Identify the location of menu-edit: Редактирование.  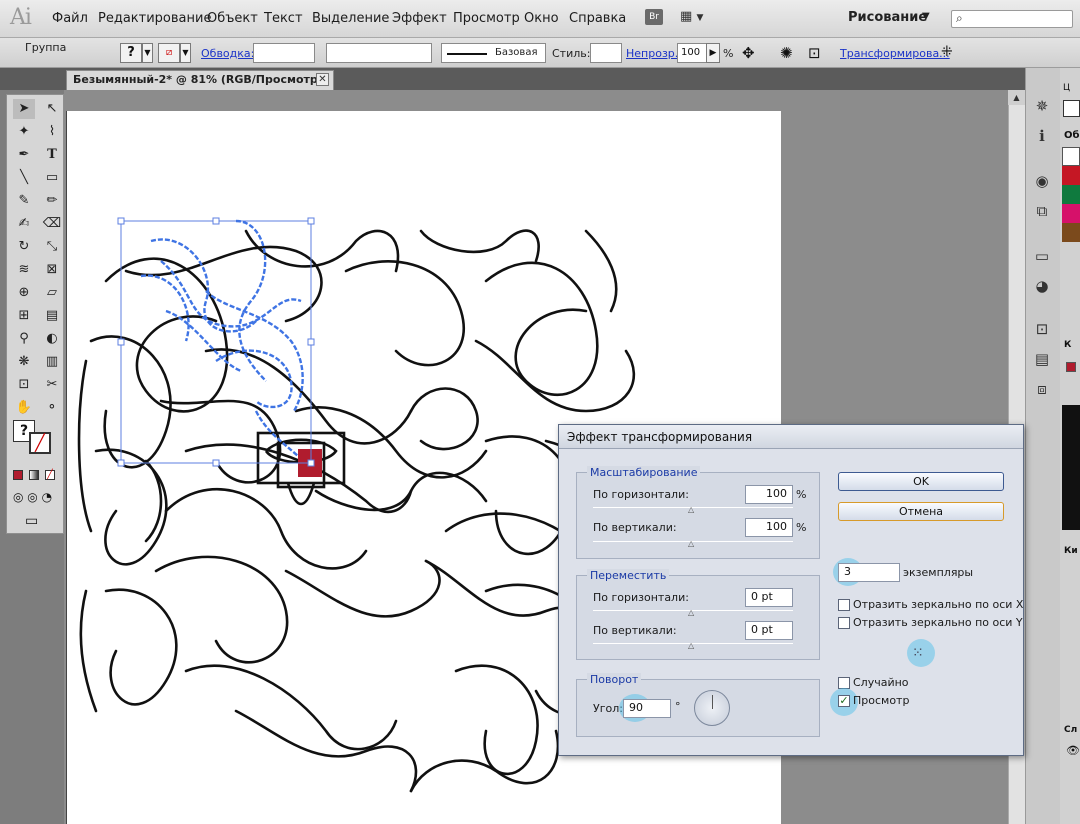
(154, 18).